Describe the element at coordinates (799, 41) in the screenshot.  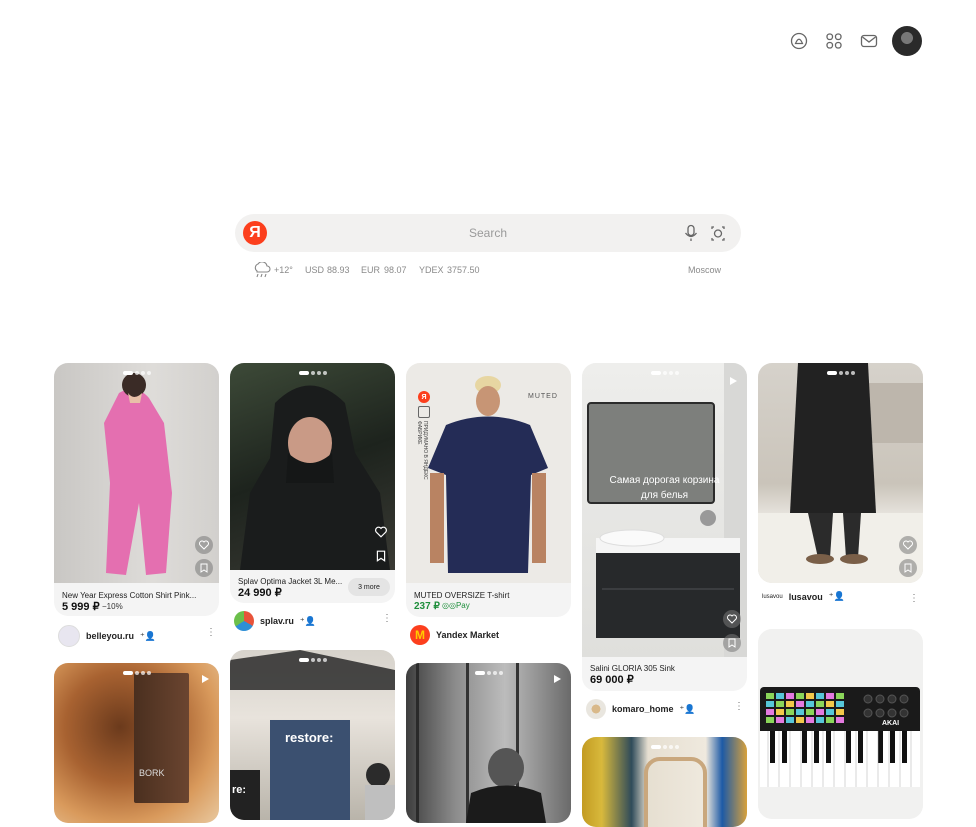
I see `alice-icon` at that location.